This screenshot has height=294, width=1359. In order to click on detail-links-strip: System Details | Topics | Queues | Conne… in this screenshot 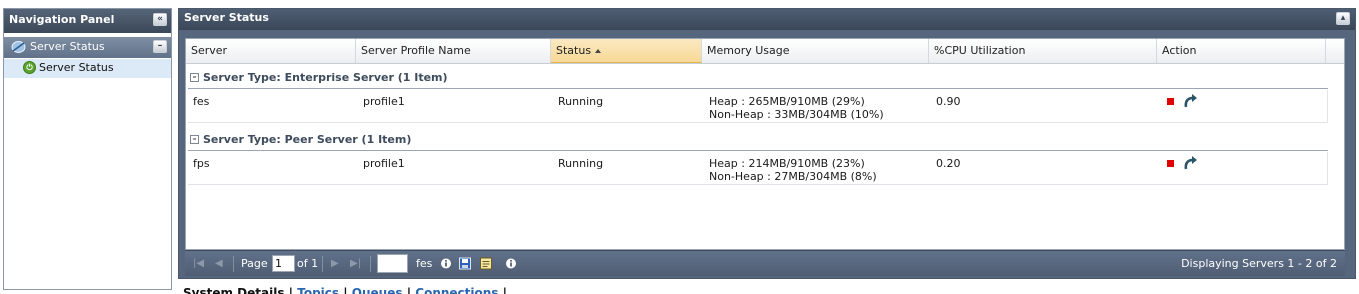, I will do `click(345, 290)`.